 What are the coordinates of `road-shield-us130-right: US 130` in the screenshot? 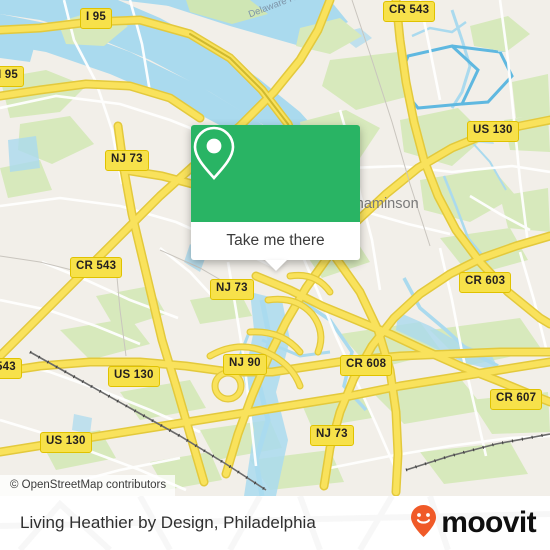 It's located at (493, 131).